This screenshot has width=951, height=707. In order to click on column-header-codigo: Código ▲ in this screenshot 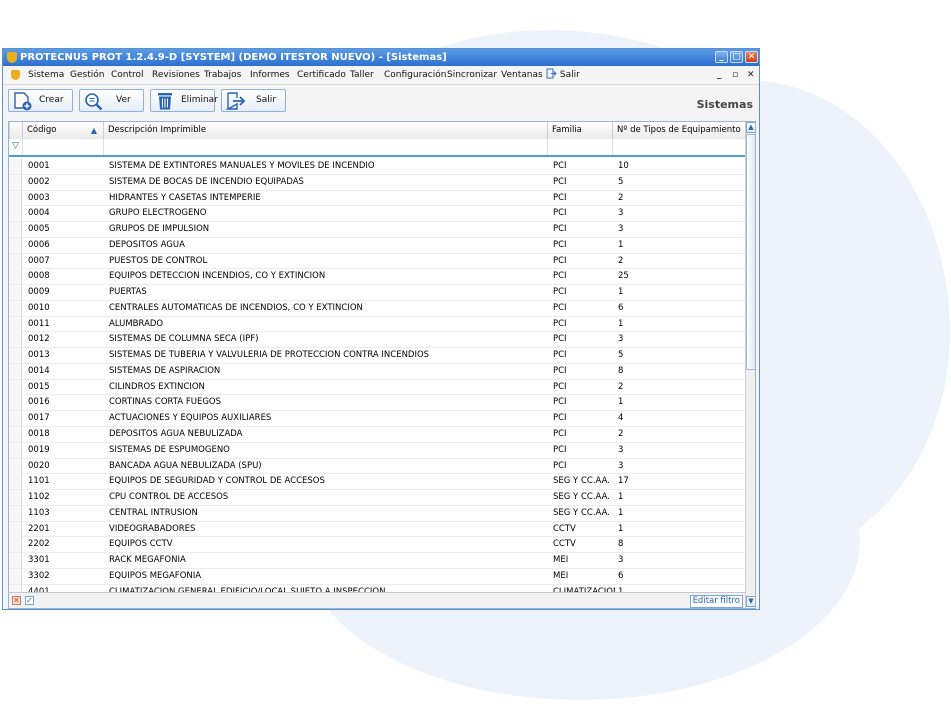, I will do `click(62, 130)`.